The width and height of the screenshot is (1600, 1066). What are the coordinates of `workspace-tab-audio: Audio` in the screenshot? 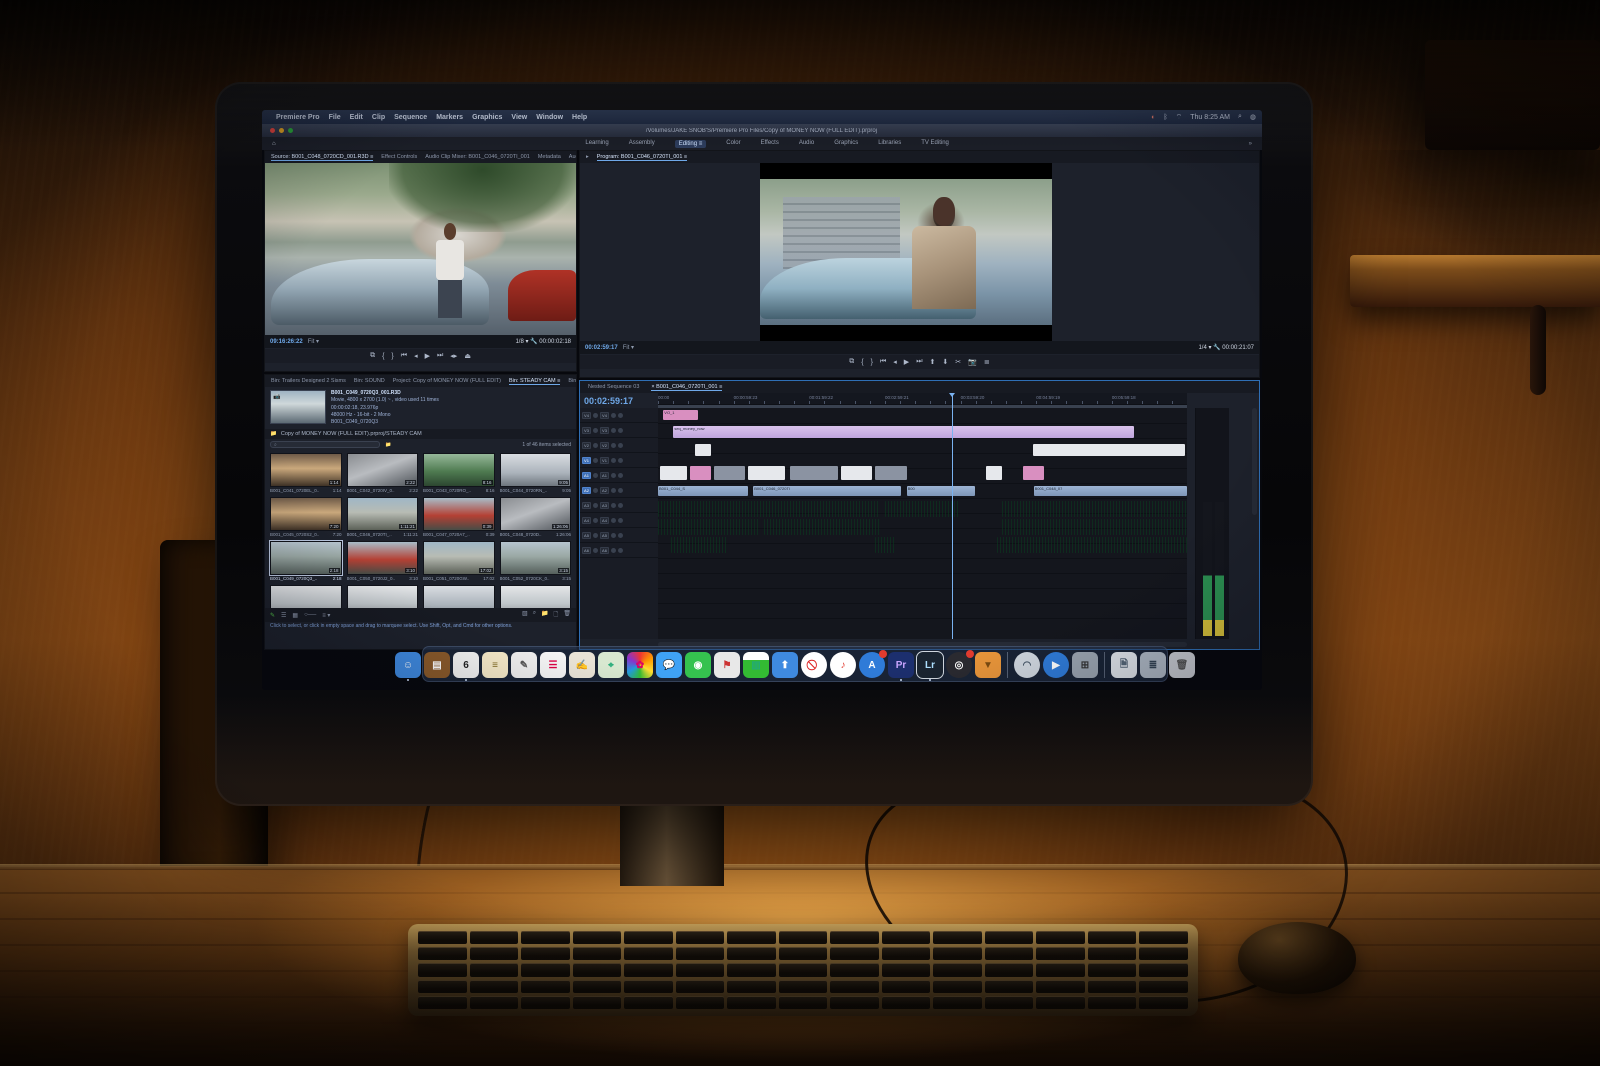 It's located at (806, 144).